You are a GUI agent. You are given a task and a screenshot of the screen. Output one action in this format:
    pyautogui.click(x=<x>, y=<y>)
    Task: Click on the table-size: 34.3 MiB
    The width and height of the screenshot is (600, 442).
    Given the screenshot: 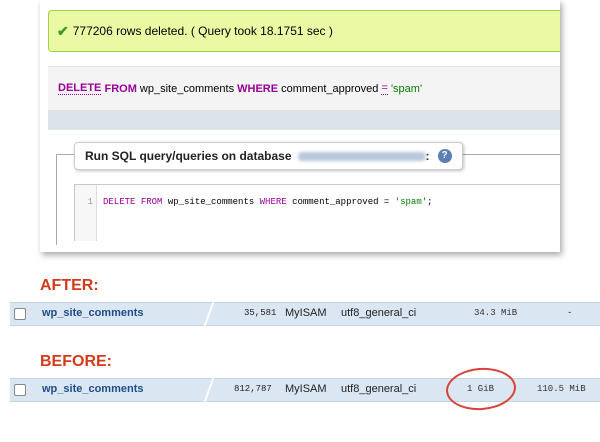 What is the action you would take?
    pyautogui.click(x=496, y=313)
    